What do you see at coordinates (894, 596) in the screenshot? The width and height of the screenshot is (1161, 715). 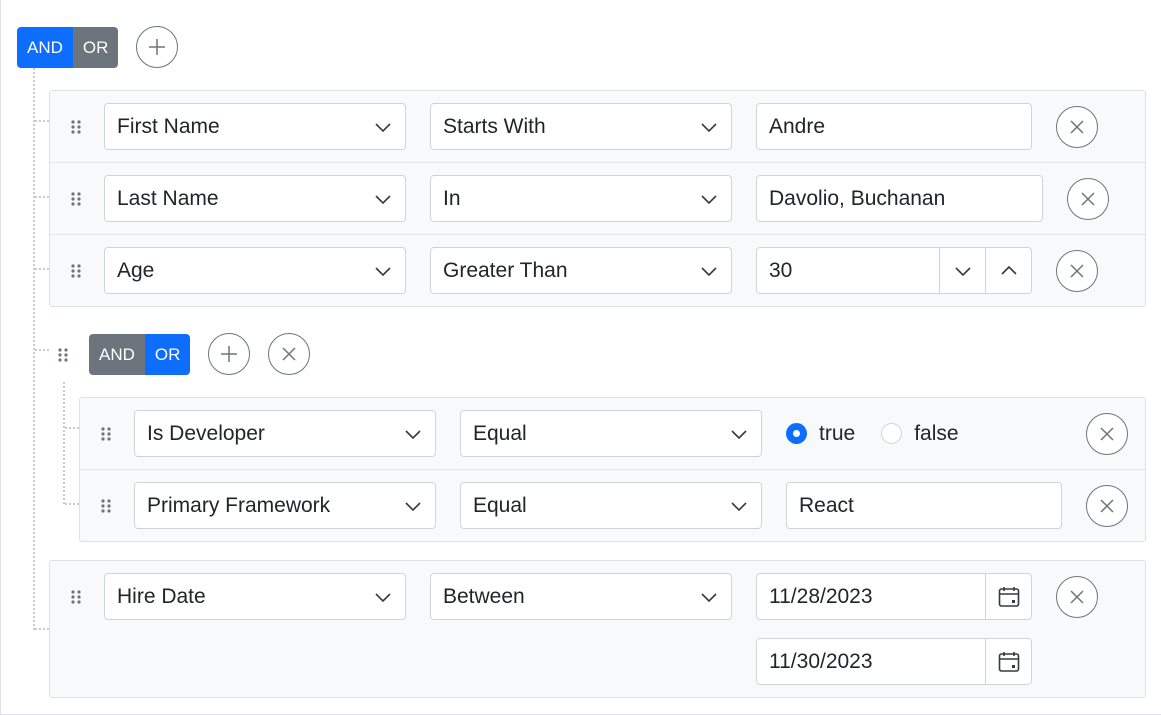 I see `date-from-input: 11/28/2023` at bounding box center [894, 596].